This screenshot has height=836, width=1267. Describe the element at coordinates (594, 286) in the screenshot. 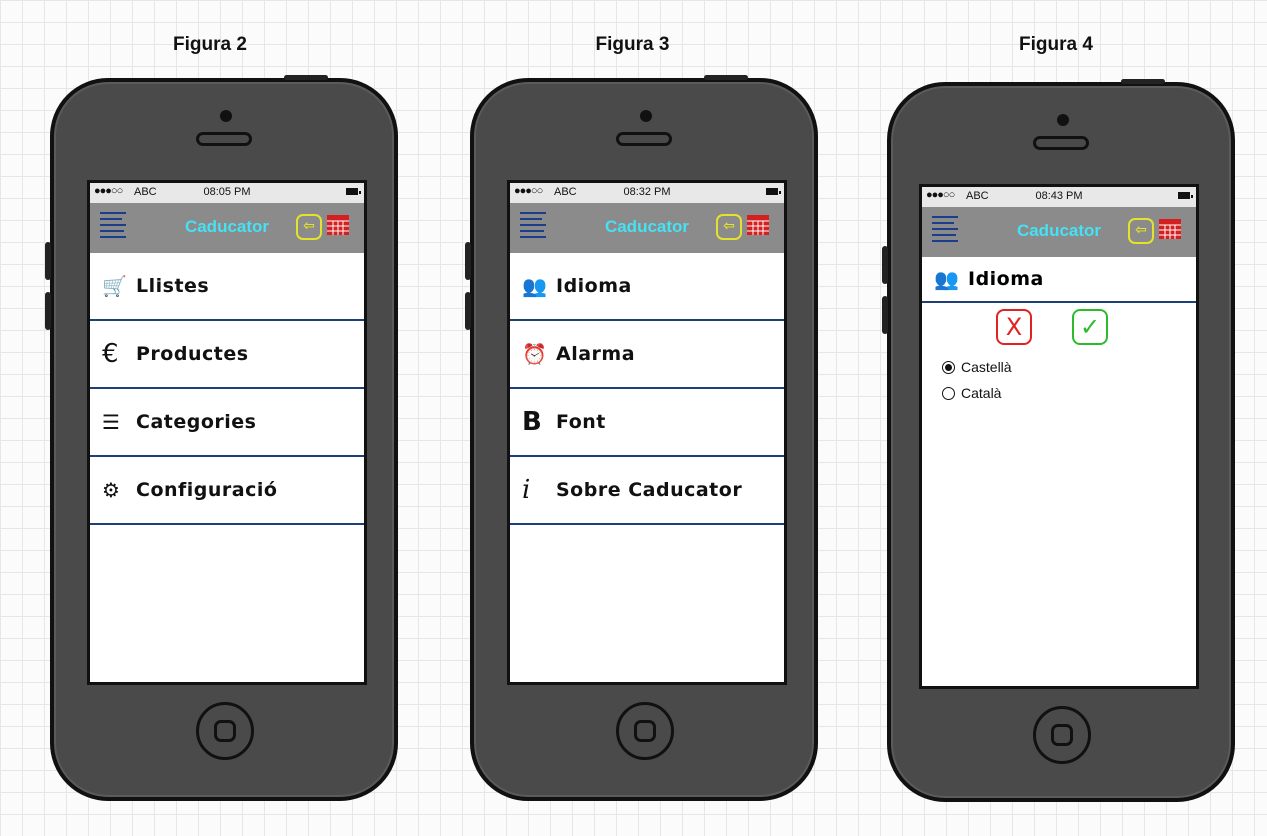

I see `menu-row-label: Idioma` at that location.